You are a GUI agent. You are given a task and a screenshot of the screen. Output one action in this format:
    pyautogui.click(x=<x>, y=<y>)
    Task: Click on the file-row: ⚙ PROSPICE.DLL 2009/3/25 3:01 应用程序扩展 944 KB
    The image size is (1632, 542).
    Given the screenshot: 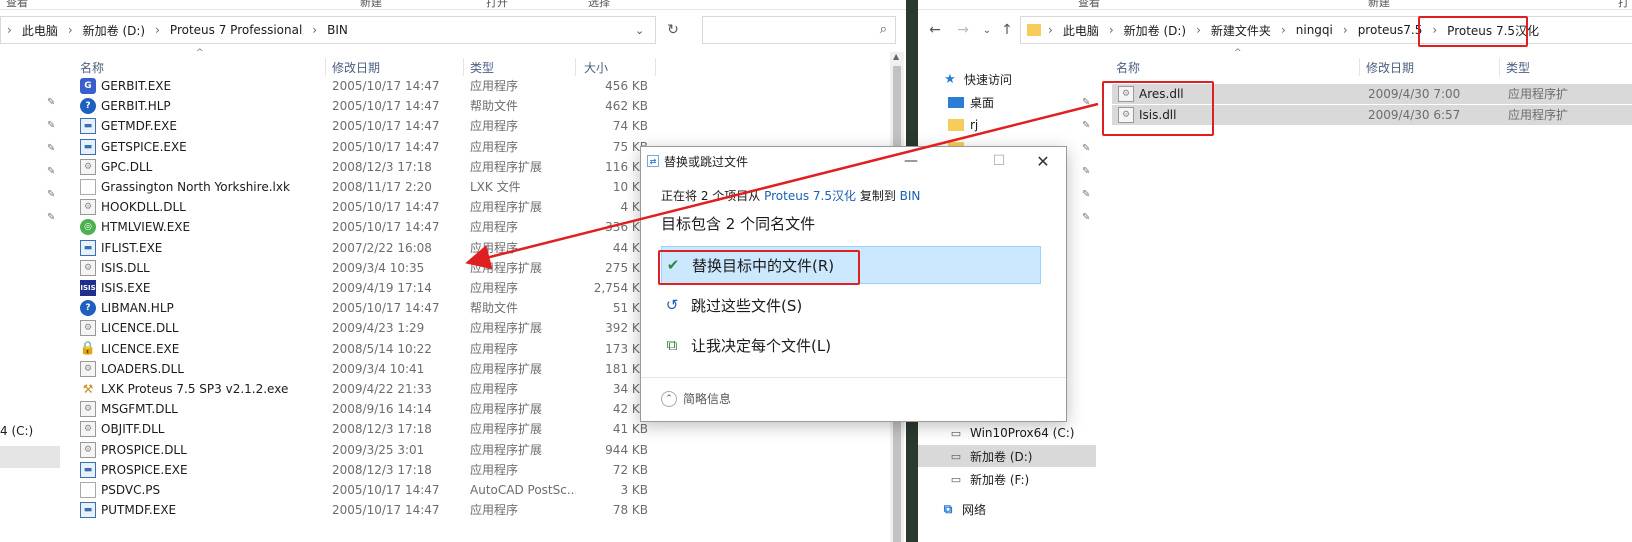 What is the action you would take?
    pyautogui.click(x=370, y=450)
    